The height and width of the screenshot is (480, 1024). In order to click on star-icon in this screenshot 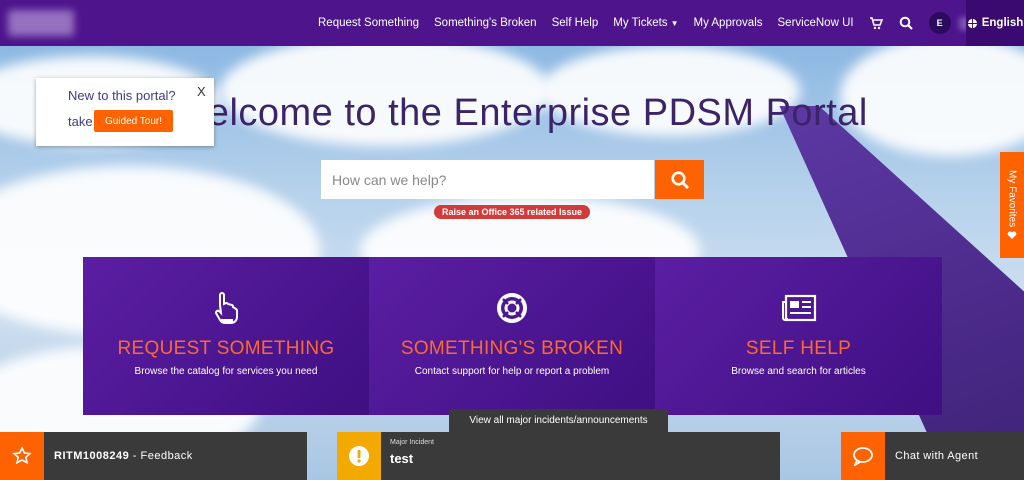, I will do `click(22, 456)`.